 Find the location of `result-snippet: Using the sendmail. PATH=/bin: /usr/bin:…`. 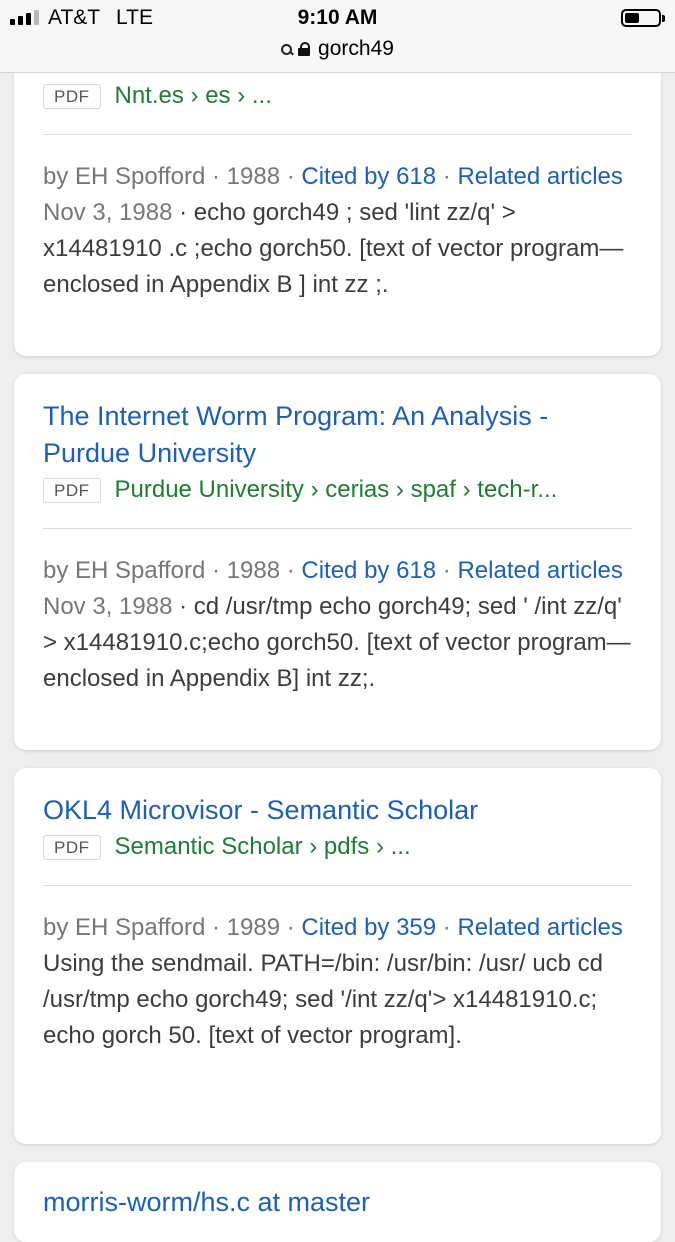

result-snippet: Using the sendmail. PATH=/bin: /usr/bin:… is located at coordinates (337, 1000).